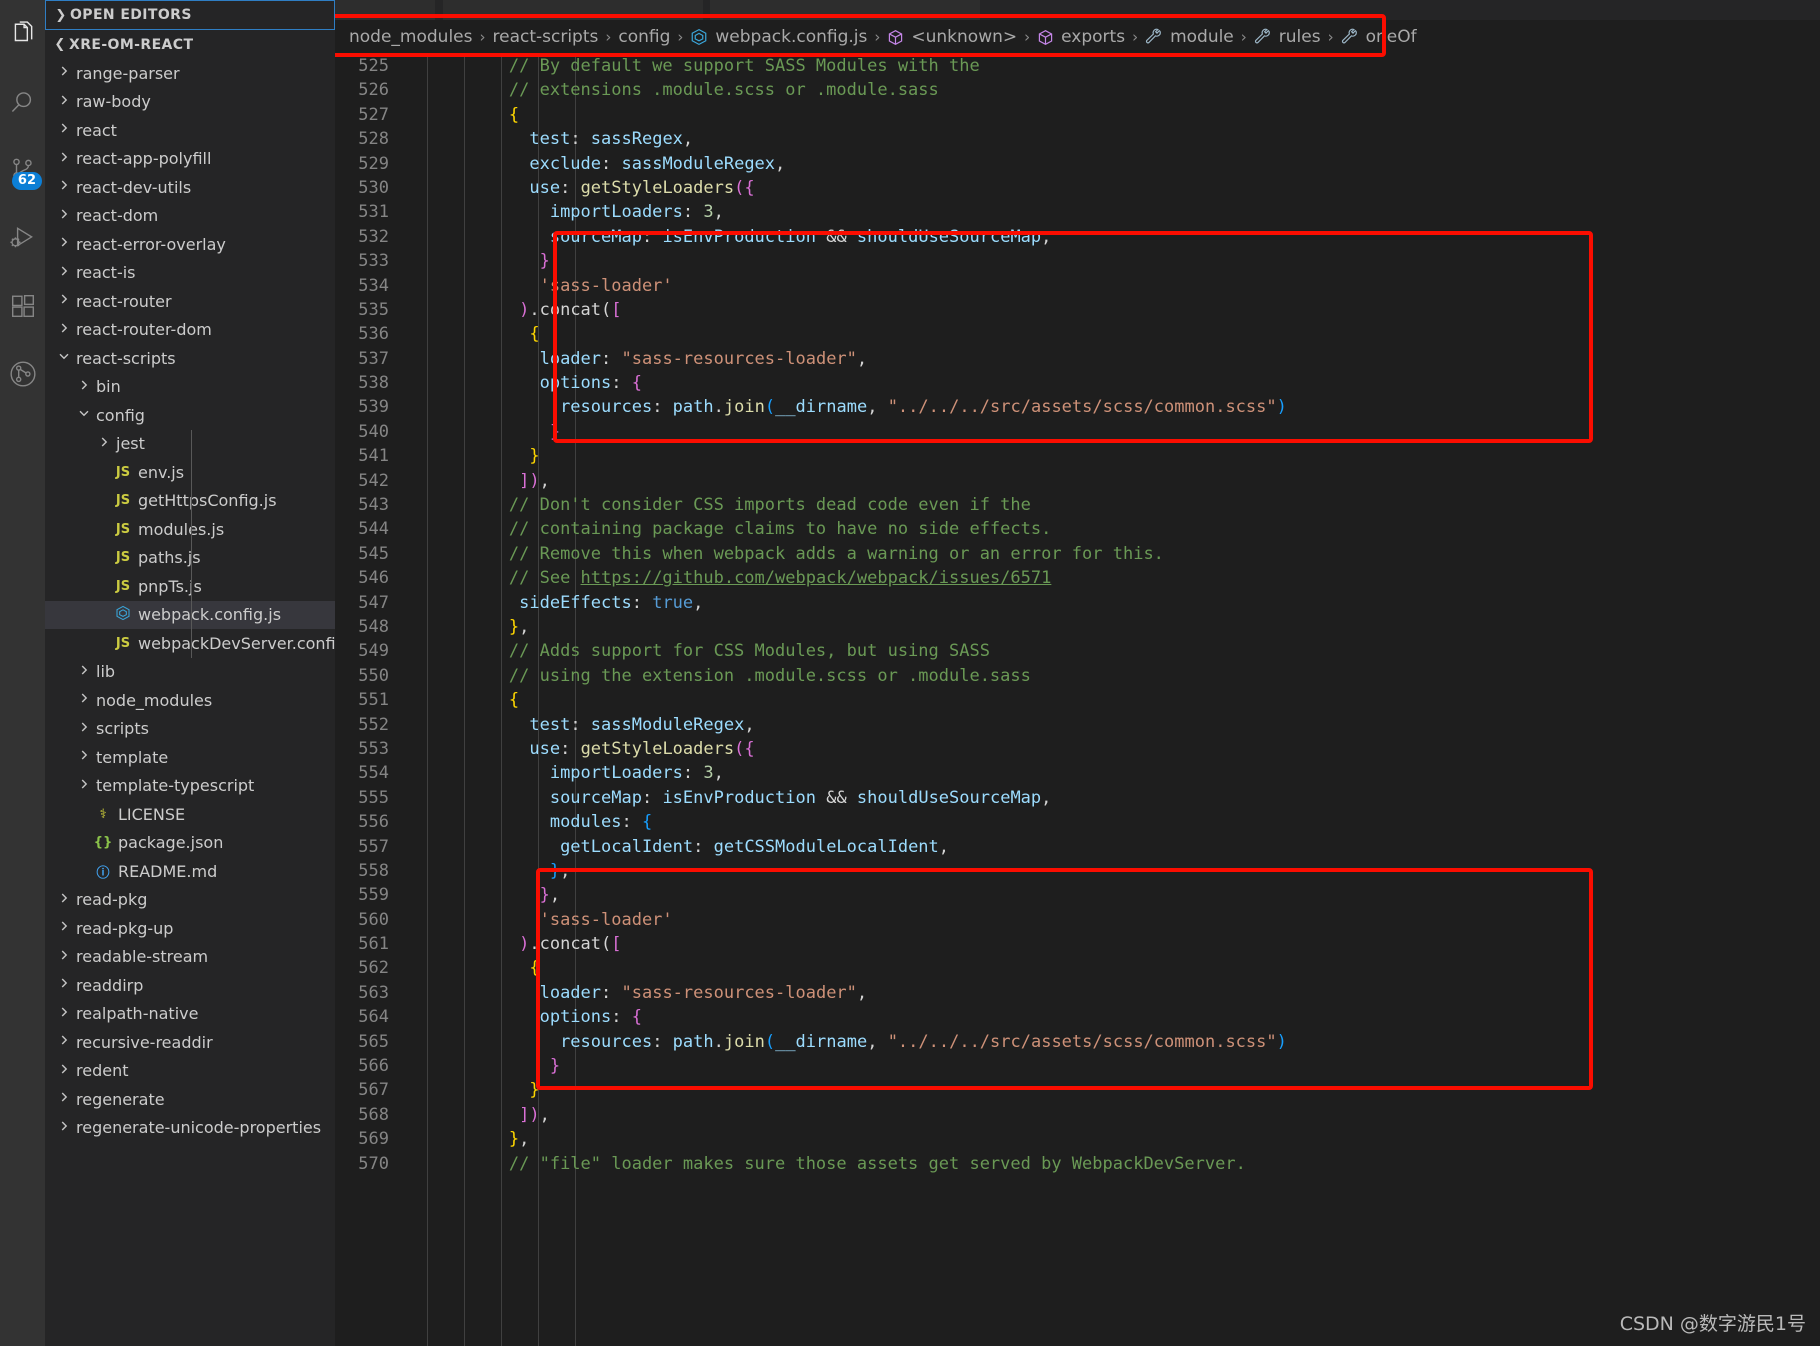 This screenshot has width=1820, height=1346. Describe the element at coordinates (190, 358) in the screenshot. I see `tree-item: react-scripts` at that location.